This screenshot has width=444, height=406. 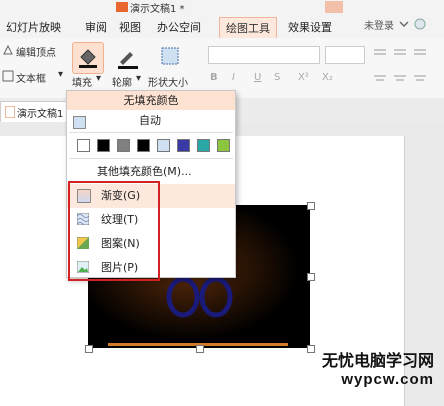 What do you see at coordinates (98, 78) in the screenshot?
I see `fill-dropdown-icon: ▾` at bounding box center [98, 78].